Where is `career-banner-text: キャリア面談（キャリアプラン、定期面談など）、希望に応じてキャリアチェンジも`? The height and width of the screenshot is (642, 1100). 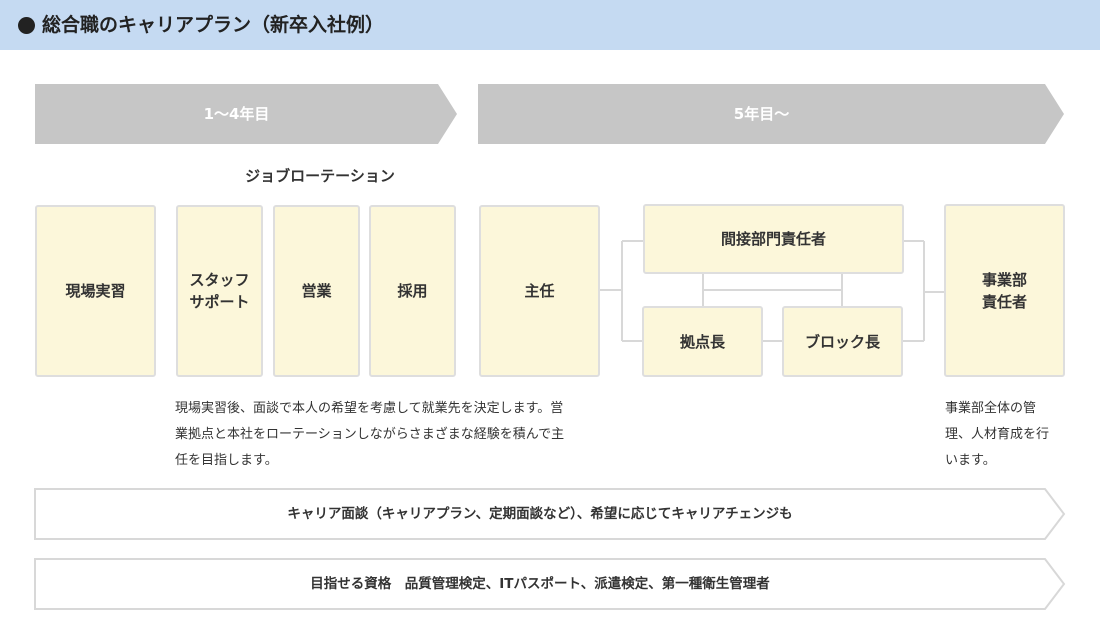 career-banner-text: キャリア面談（キャリアプラン、定期面談など）、希望に応じてキャリアチェンジも is located at coordinates (540, 514).